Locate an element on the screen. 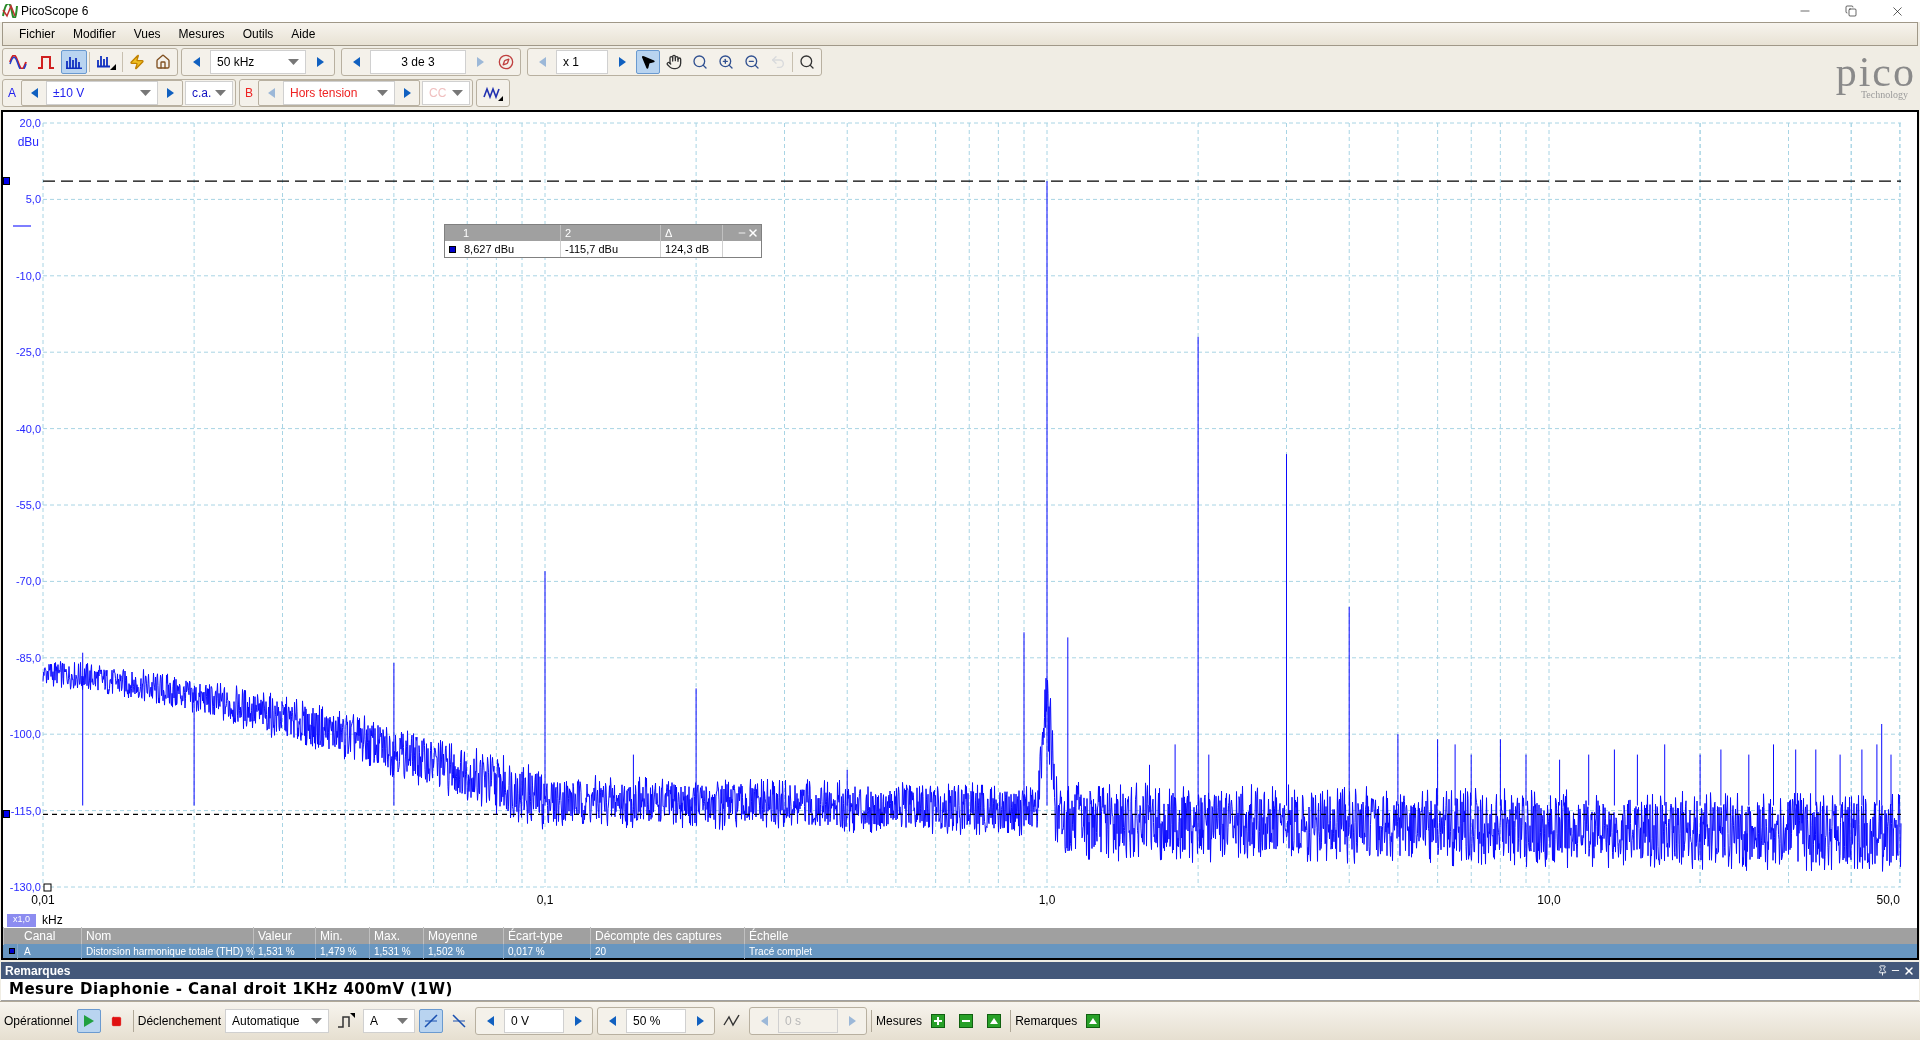  coupling-dropdown: c.a. is located at coordinates (209, 93).